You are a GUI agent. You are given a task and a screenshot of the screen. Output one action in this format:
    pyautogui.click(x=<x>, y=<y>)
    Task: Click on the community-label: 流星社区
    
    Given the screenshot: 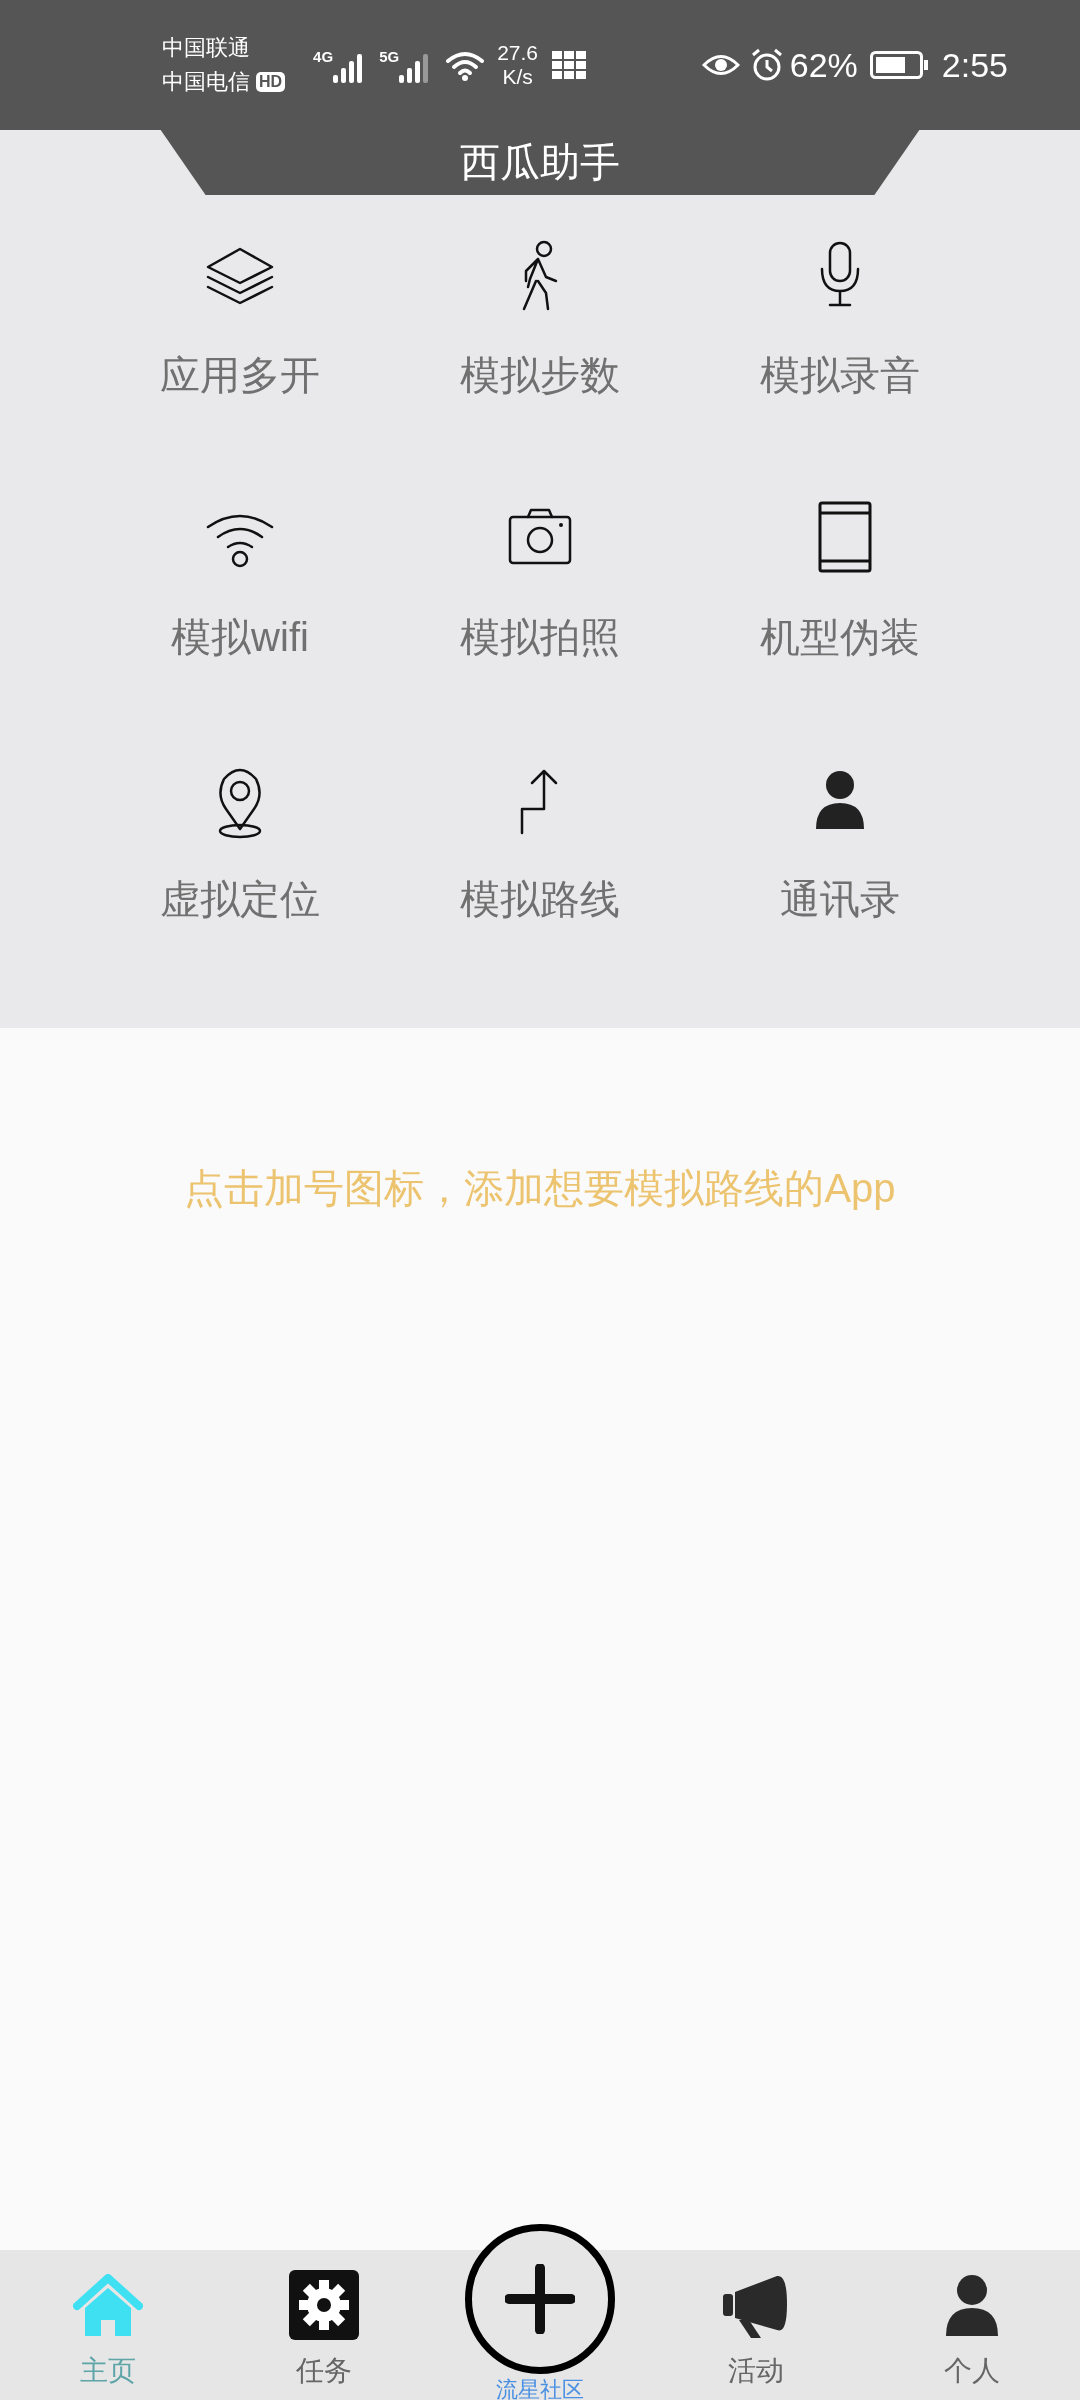 What is the action you would take?
    pyautogui.click(x=540, y=2389)
    